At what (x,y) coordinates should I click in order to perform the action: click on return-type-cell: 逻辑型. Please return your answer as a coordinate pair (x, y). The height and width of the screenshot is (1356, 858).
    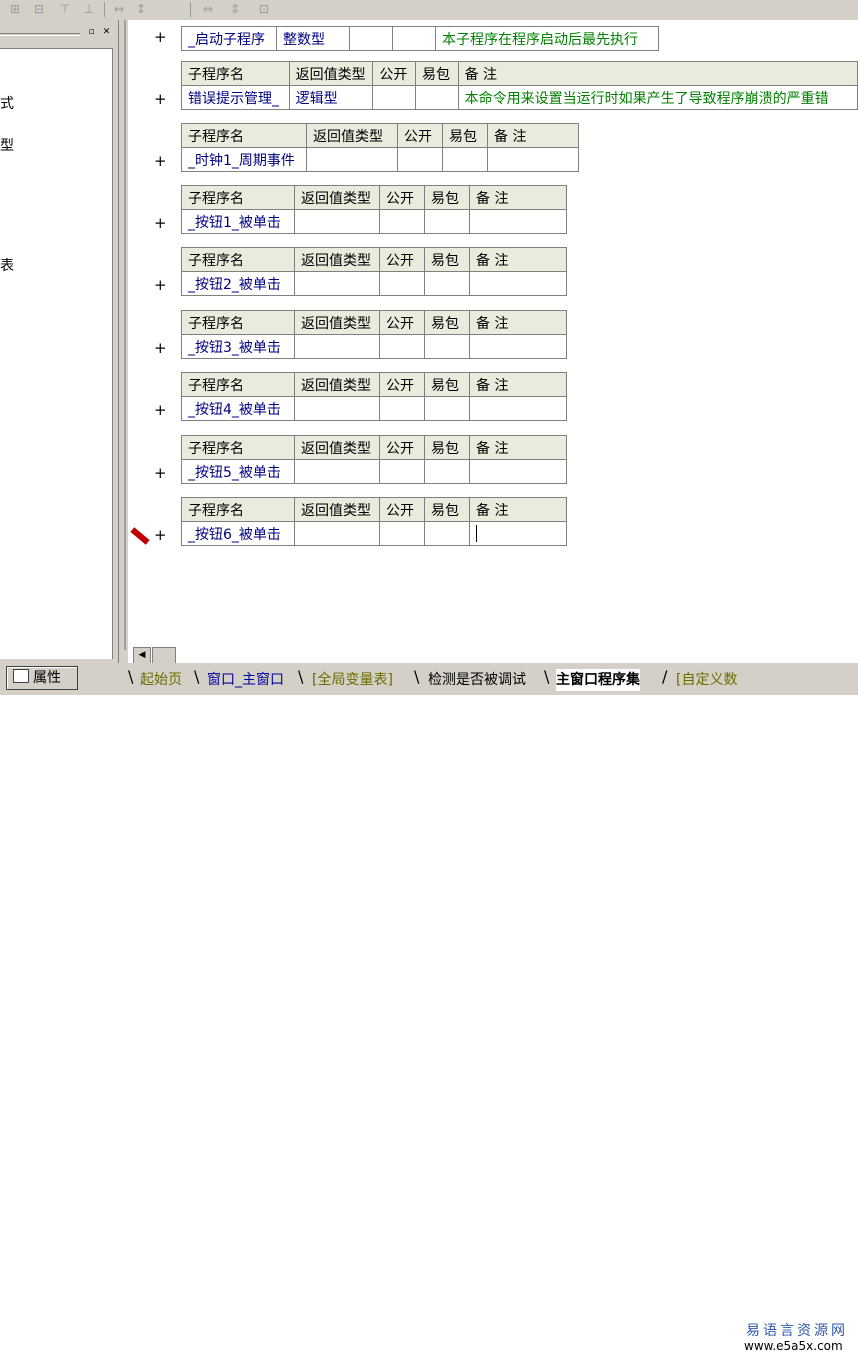
    Looking at the image, I should click on (331, 97).